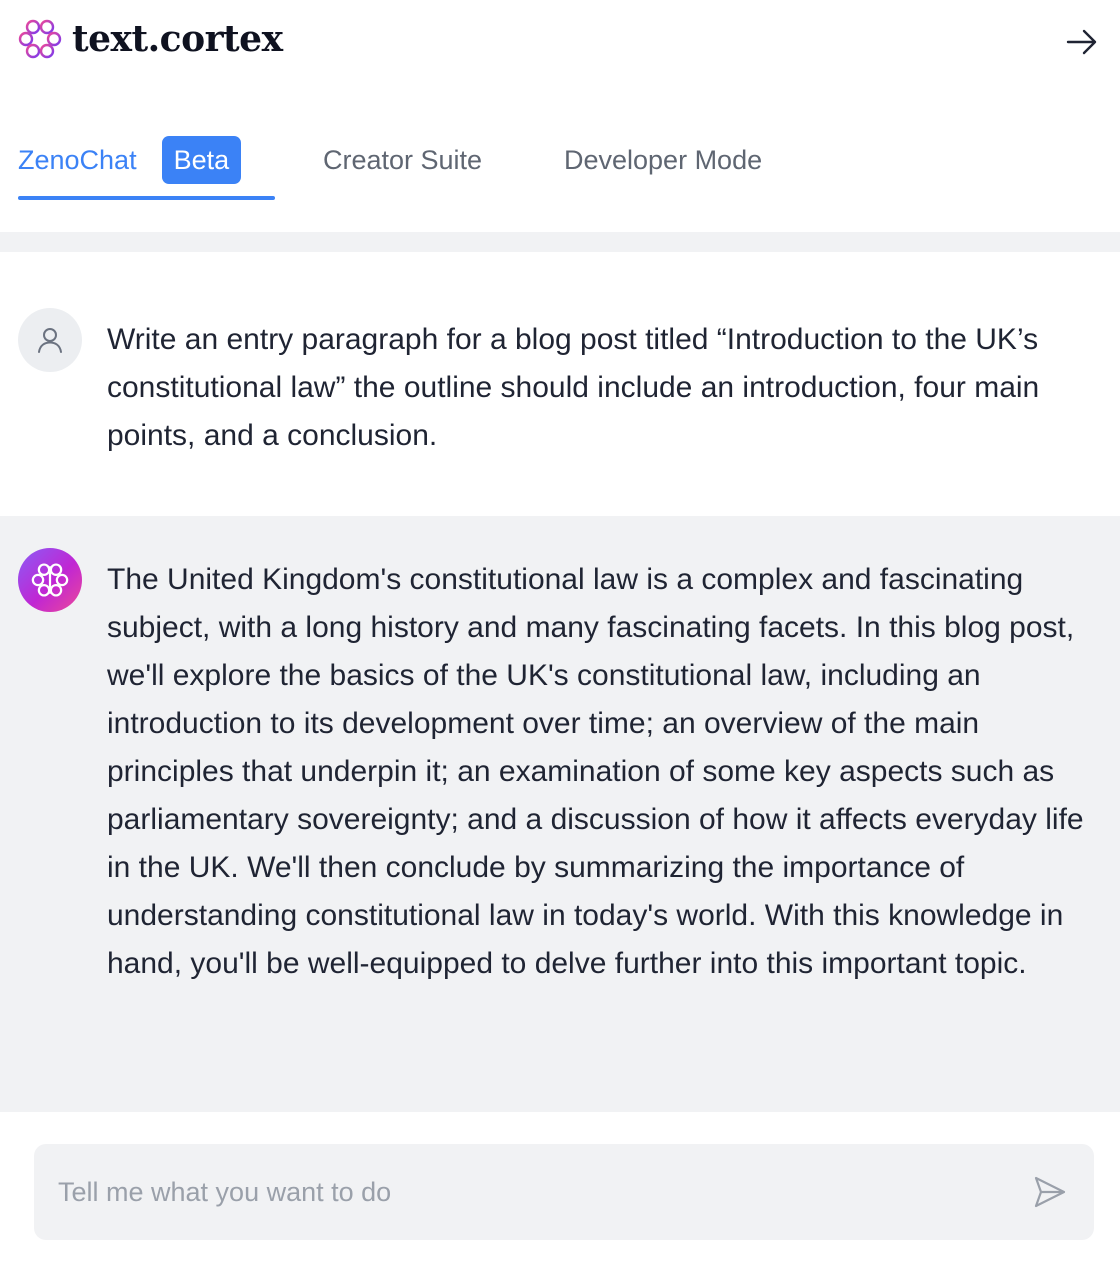 This screenshot has height=1272, width=1120. What do you see at coordinates (77, 159) in the screenshot?
I see `tab-label: ZenoChat` at bounding box center [77, 159].